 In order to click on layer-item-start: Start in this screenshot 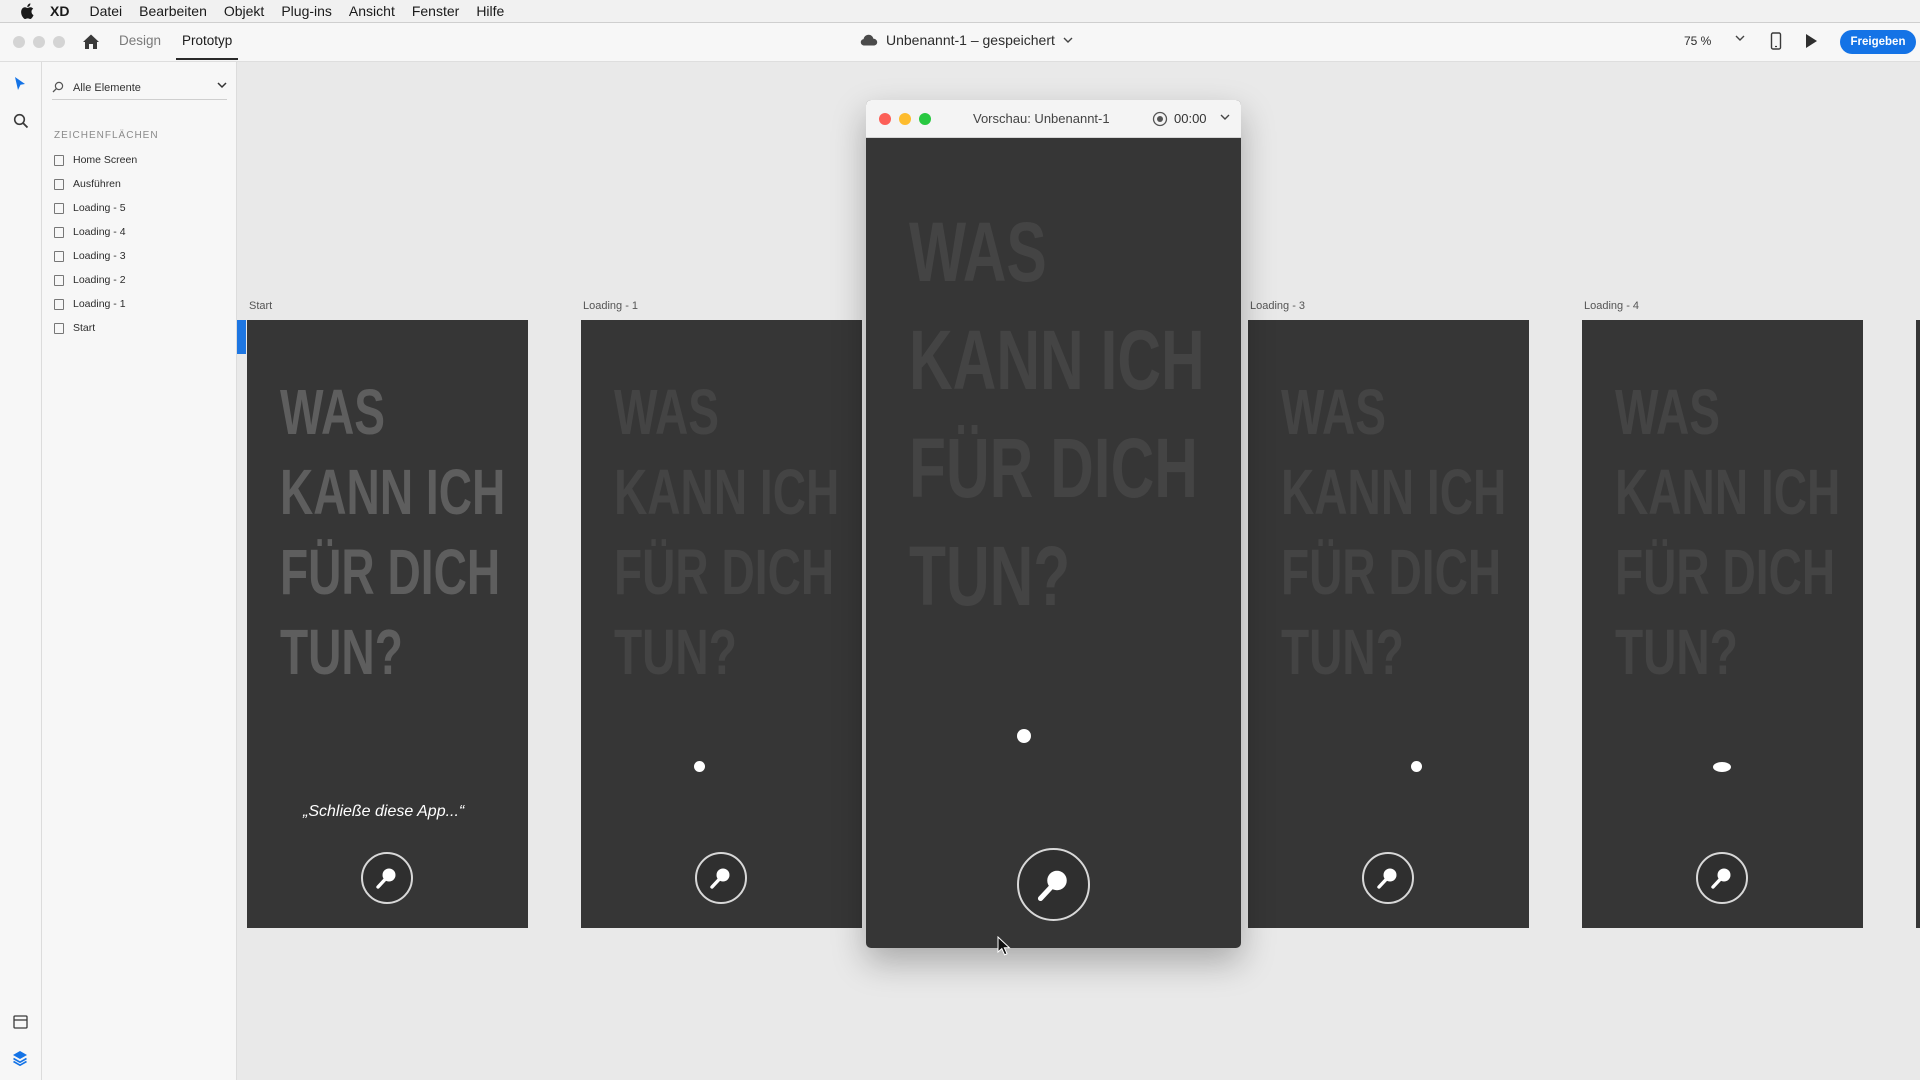, I will do `click(74, 328)`.